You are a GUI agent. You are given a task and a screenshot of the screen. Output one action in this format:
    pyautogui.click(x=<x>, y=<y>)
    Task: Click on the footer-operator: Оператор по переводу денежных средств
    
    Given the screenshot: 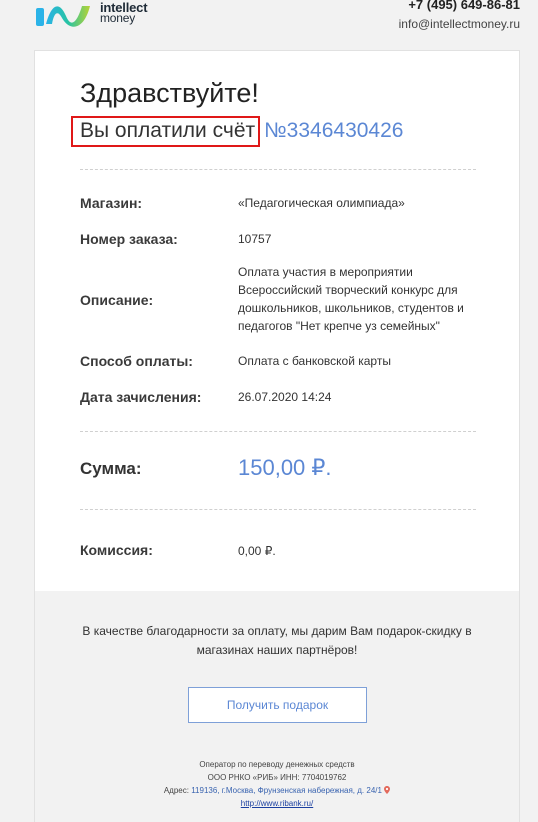 What is the action you would take?
    pyautogui.click(x=277, y=764)
    